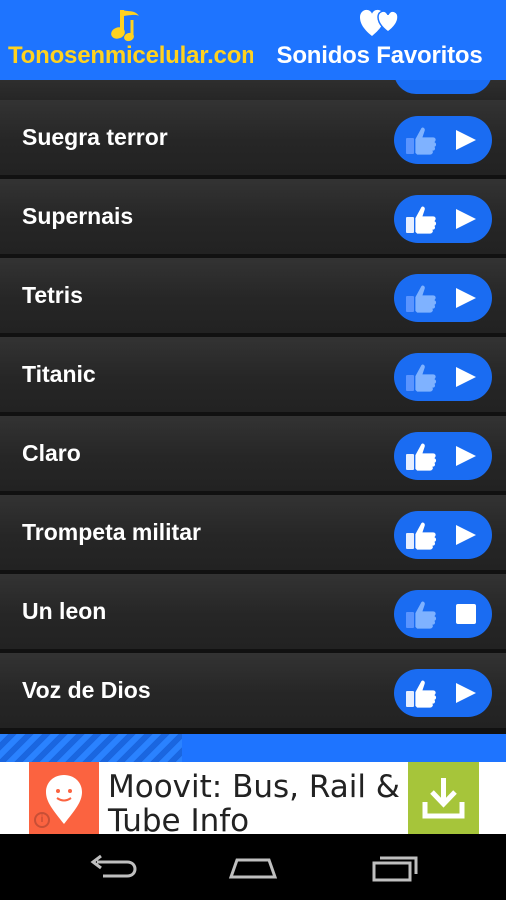 The width and height of the screenshot is (506, 900). I want to click on recent-apps-button, so click(395, 867).